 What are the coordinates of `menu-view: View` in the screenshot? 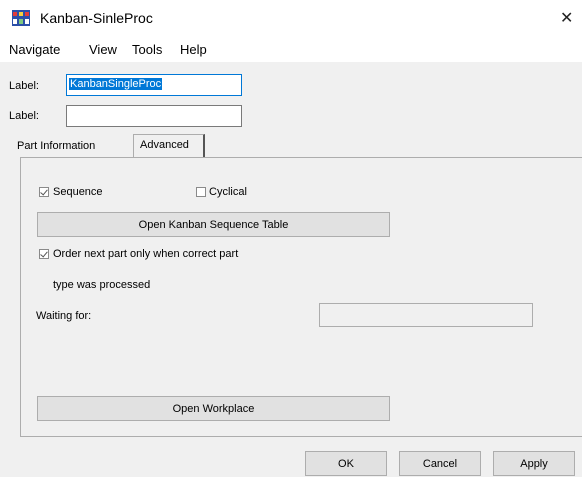 It's located at (103, 49).